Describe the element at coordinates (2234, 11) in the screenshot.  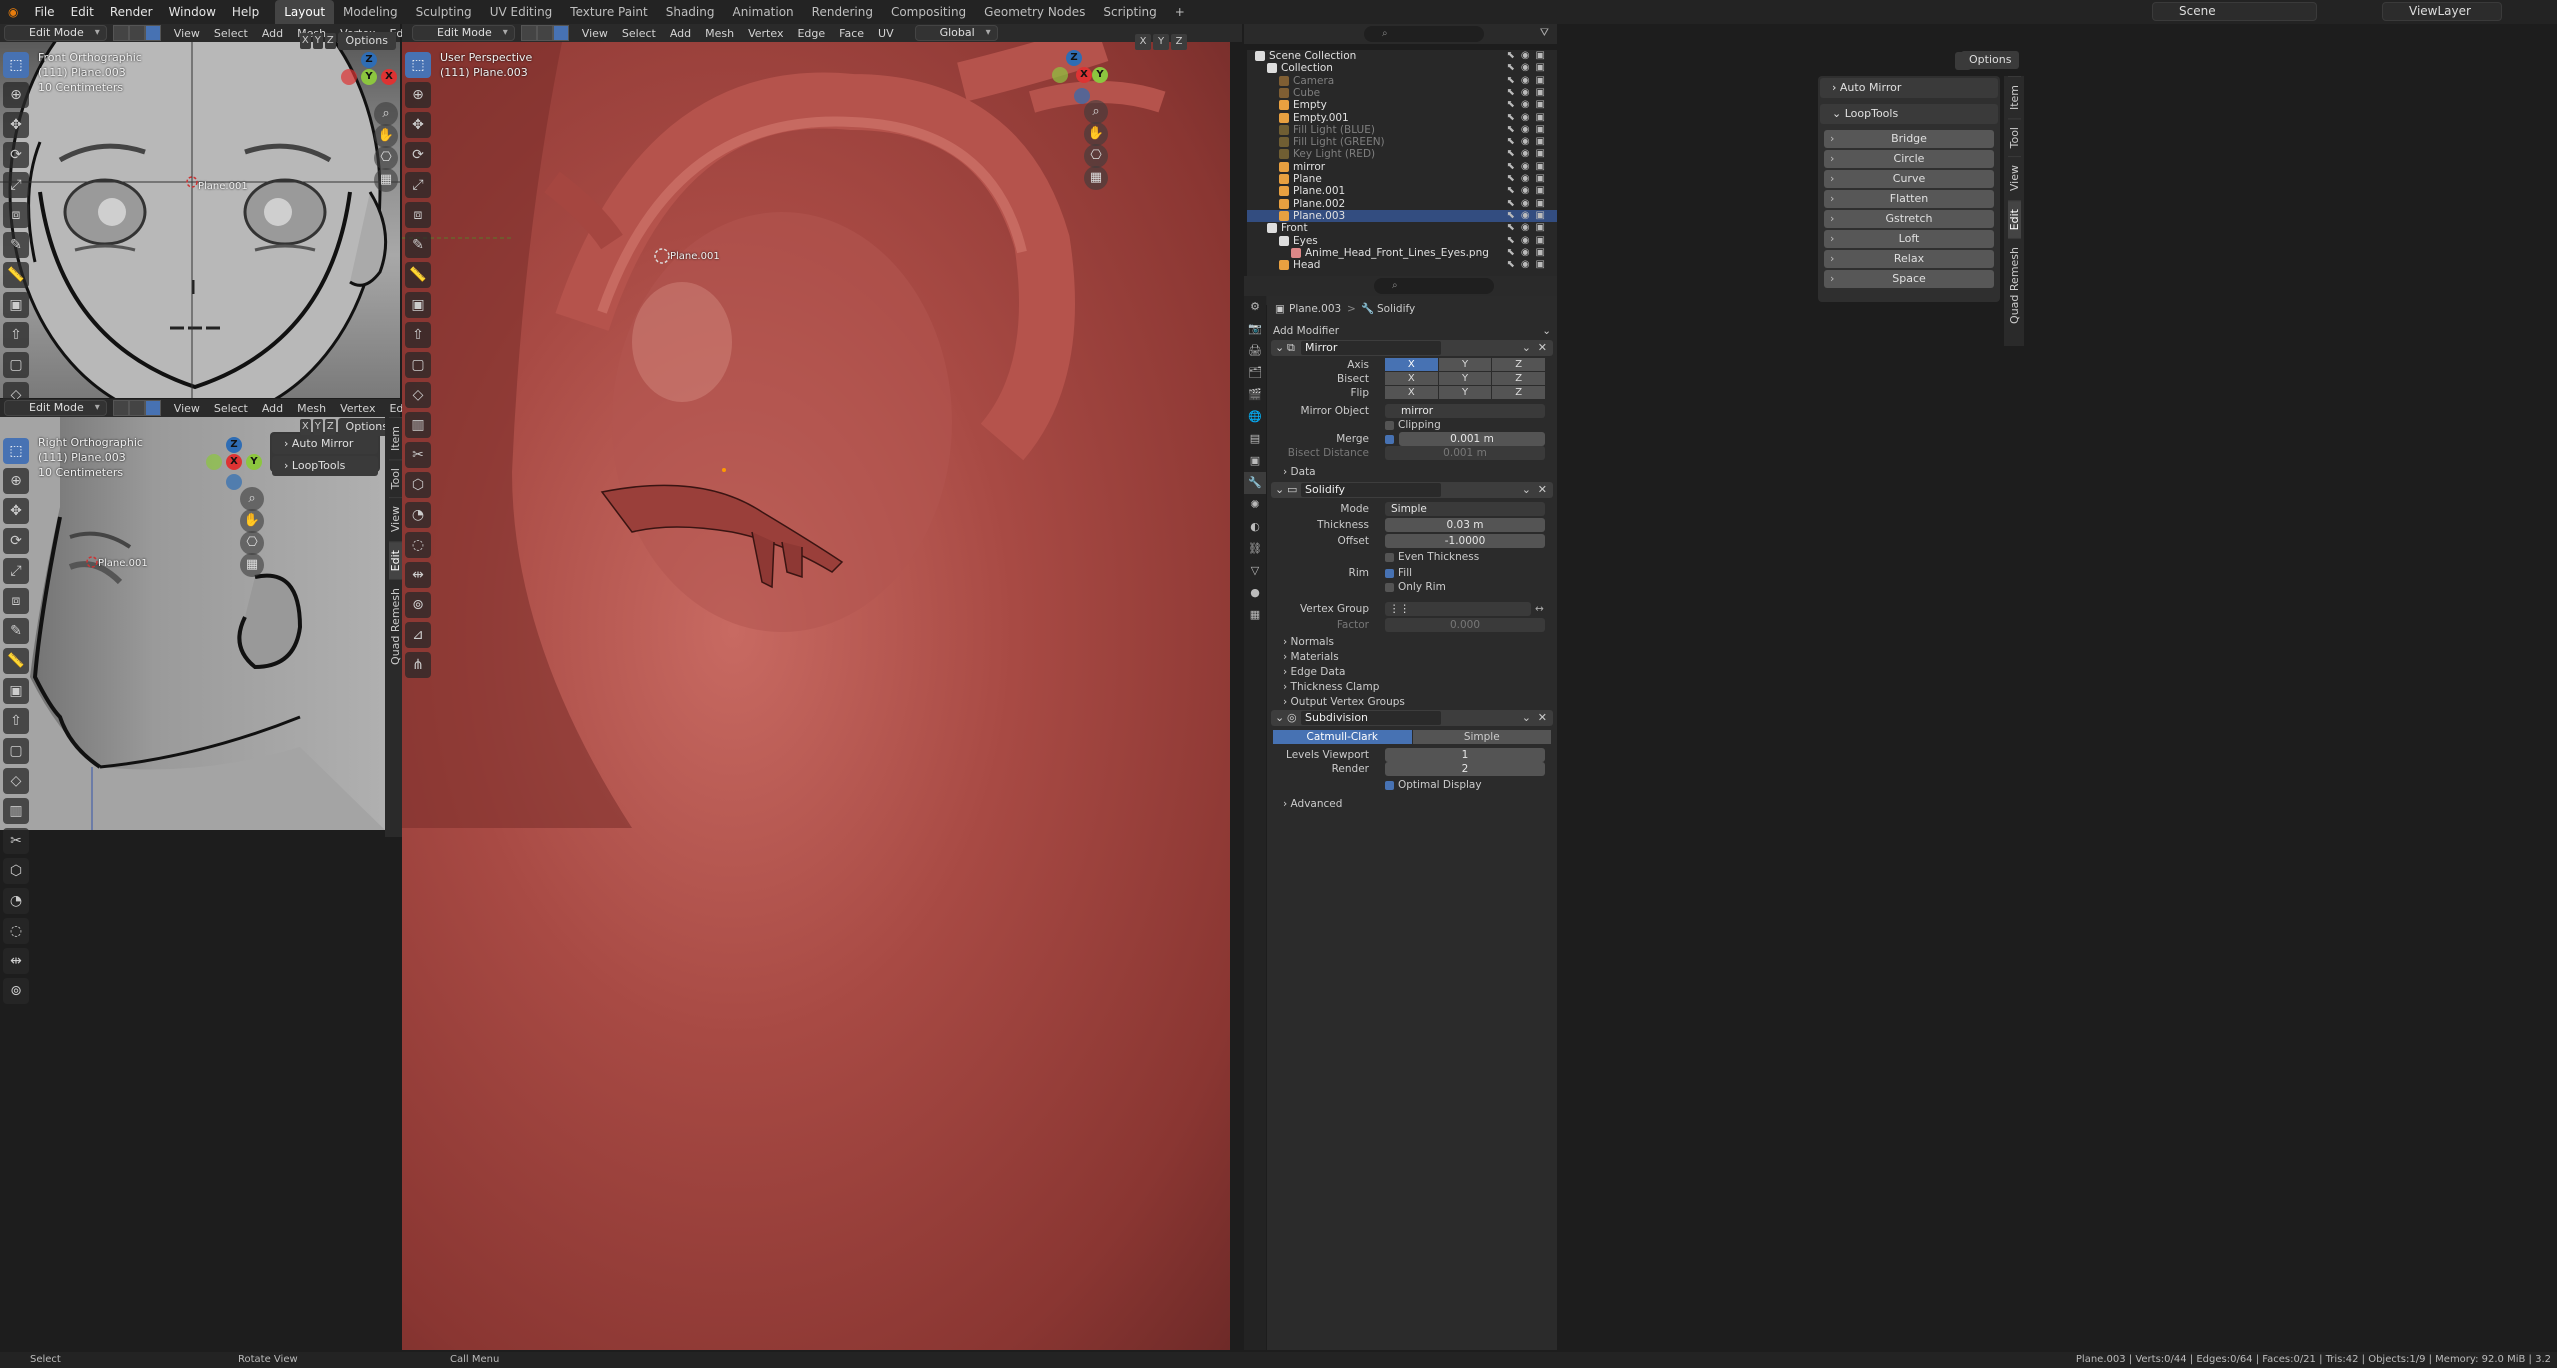
I see `scene-selector: Scene` at that location.